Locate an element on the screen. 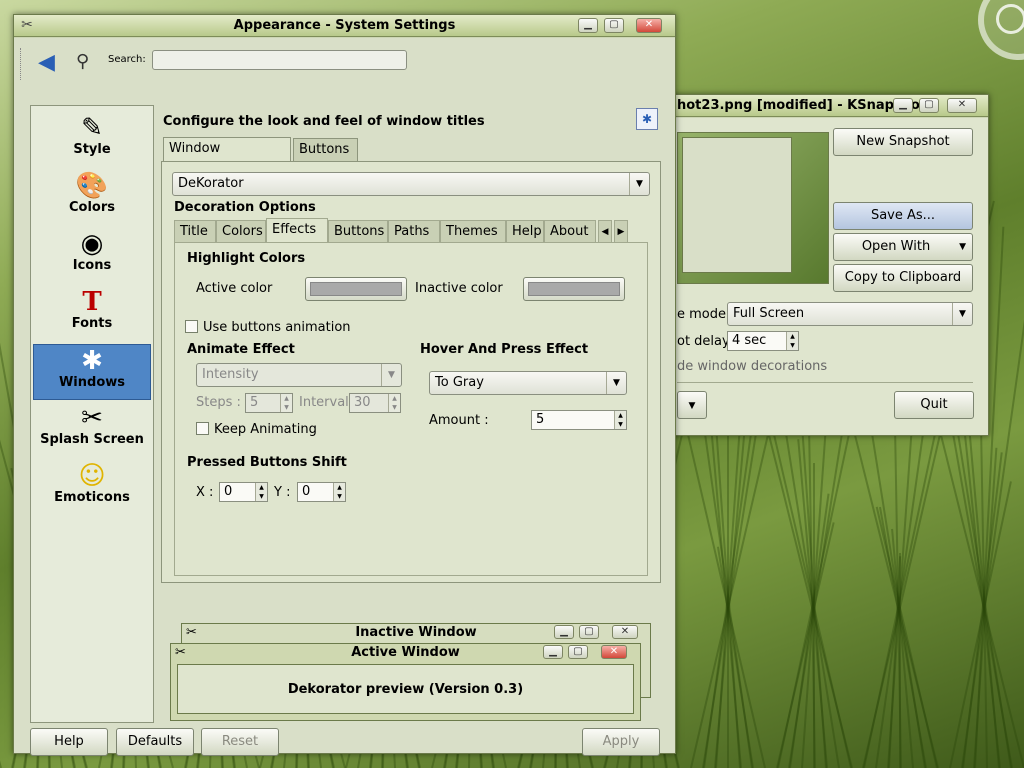 The width and height of the screenshot is (1024, 768). help-menu-button: ▼ is located at coordinates (692, 405).